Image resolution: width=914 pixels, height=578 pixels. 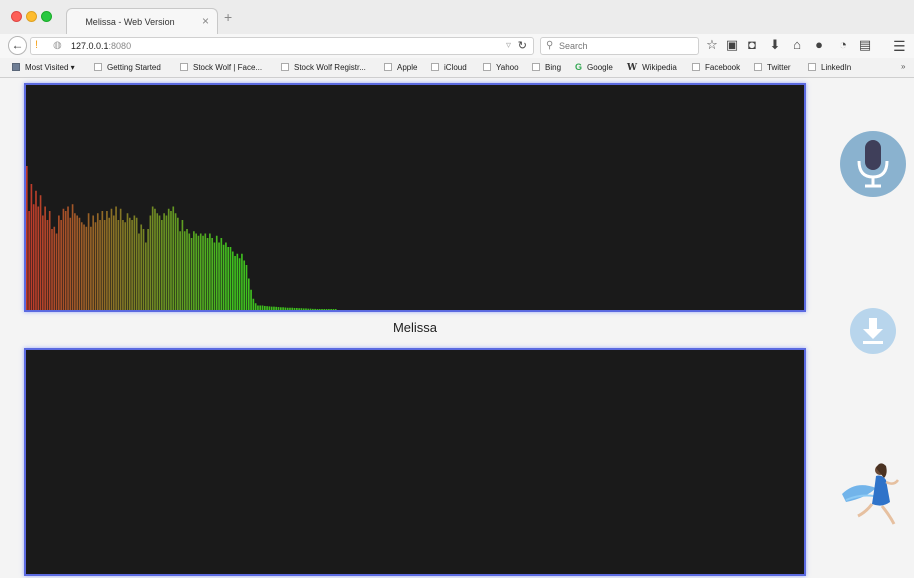 What do you see at coordinates (449, 67) in the screenshot?
I see `bookmark-icloud: iCloud` at bounding box center [449, 67].